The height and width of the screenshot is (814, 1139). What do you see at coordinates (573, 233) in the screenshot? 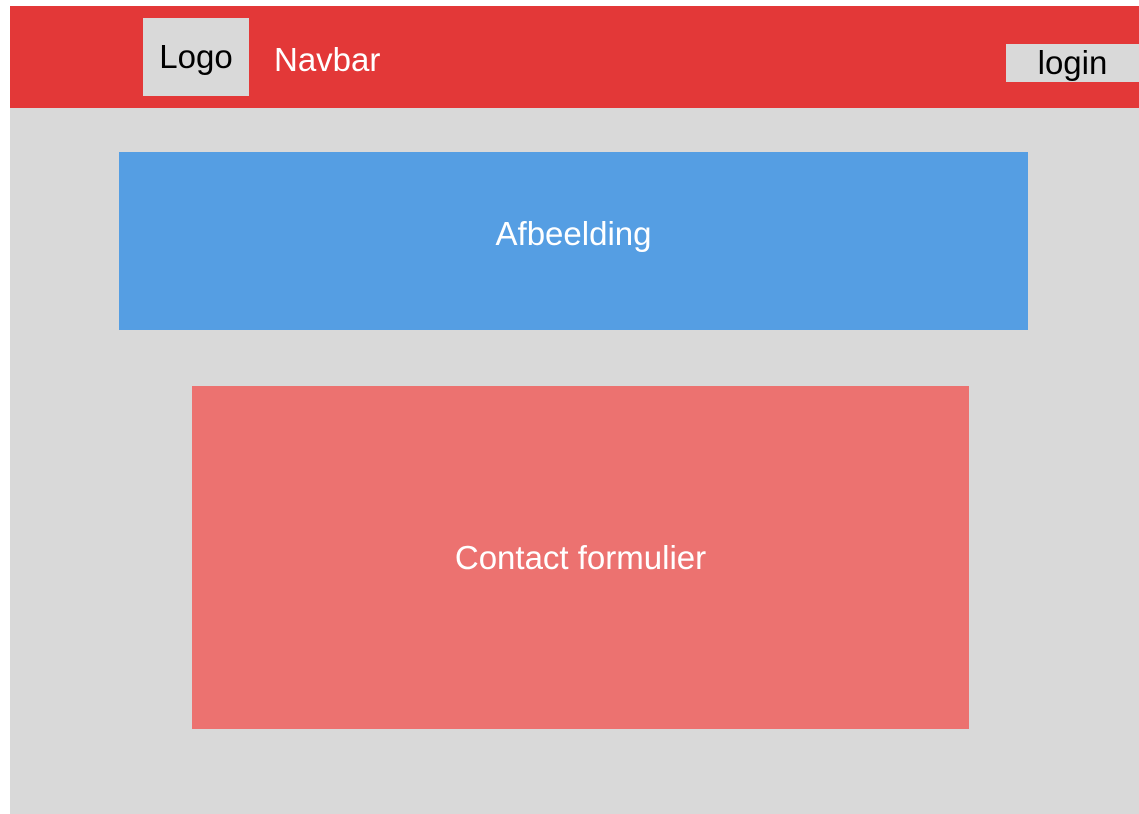
I see `image-placeholder-label: Afbeelding` at bounding box center [573, 233].